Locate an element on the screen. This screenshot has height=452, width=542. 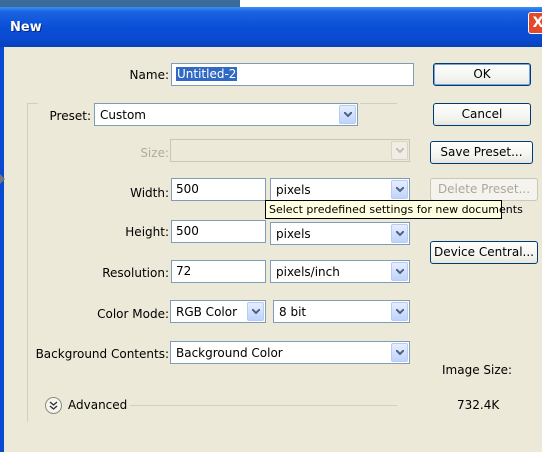
advanced-toggle is located at coordinates (53, 405).